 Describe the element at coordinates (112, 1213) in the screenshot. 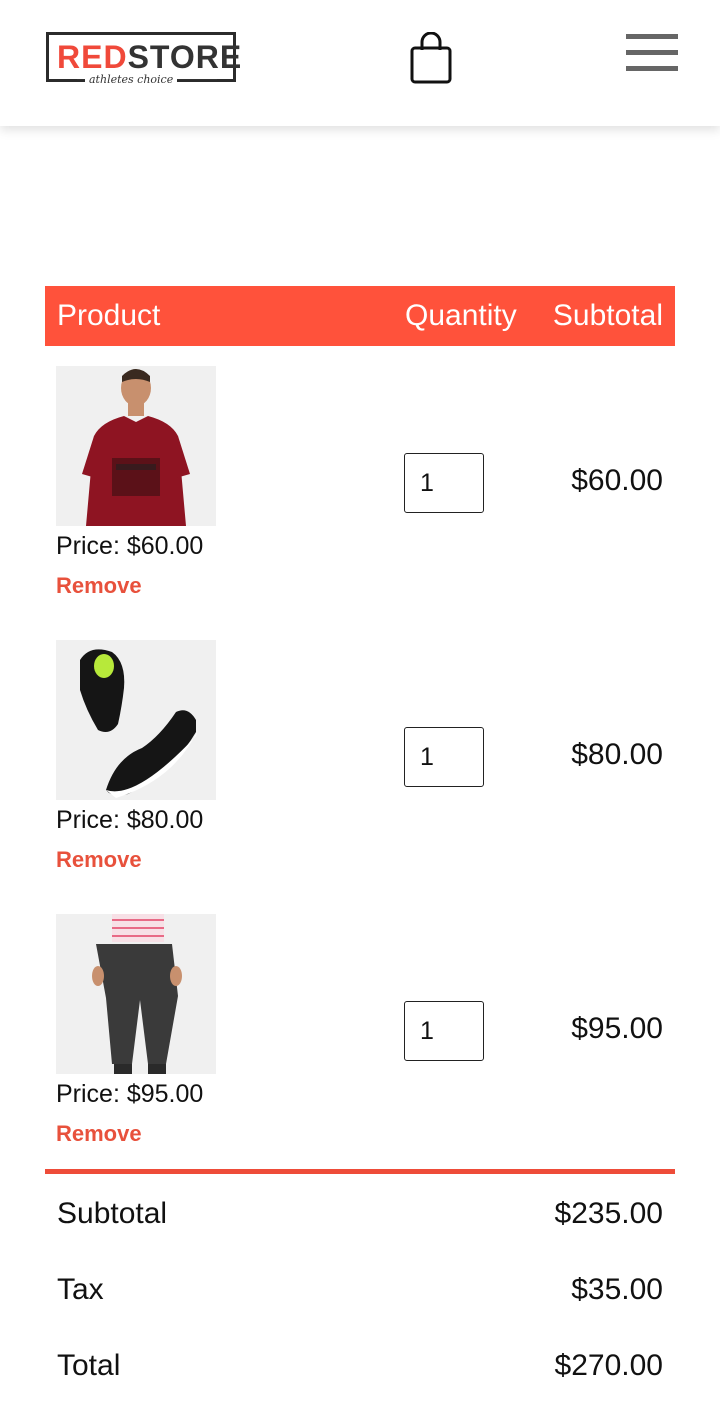

I see `subtotal-label: Subtotal` at that location.